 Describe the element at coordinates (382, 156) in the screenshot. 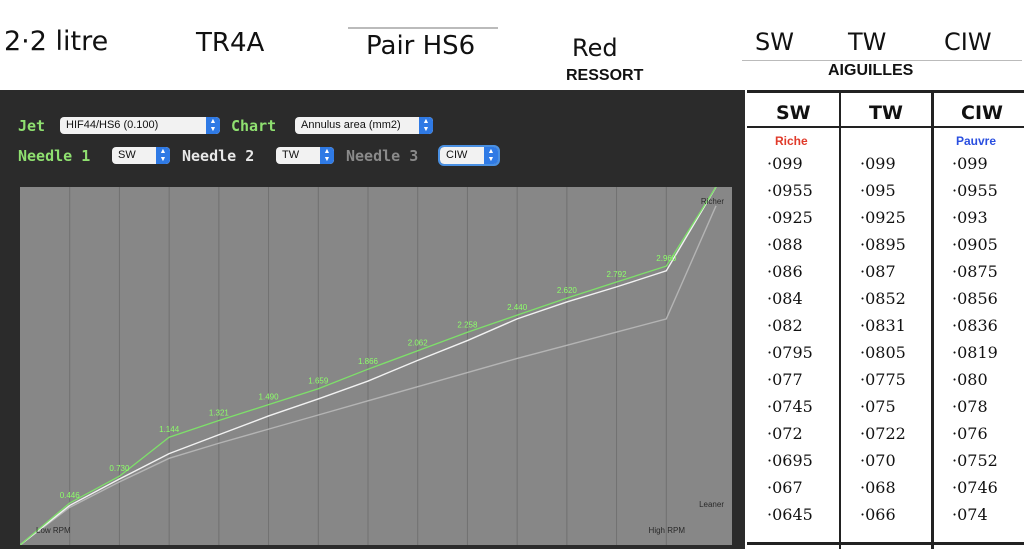

I see `needle3-label: Needle 3` at that location.